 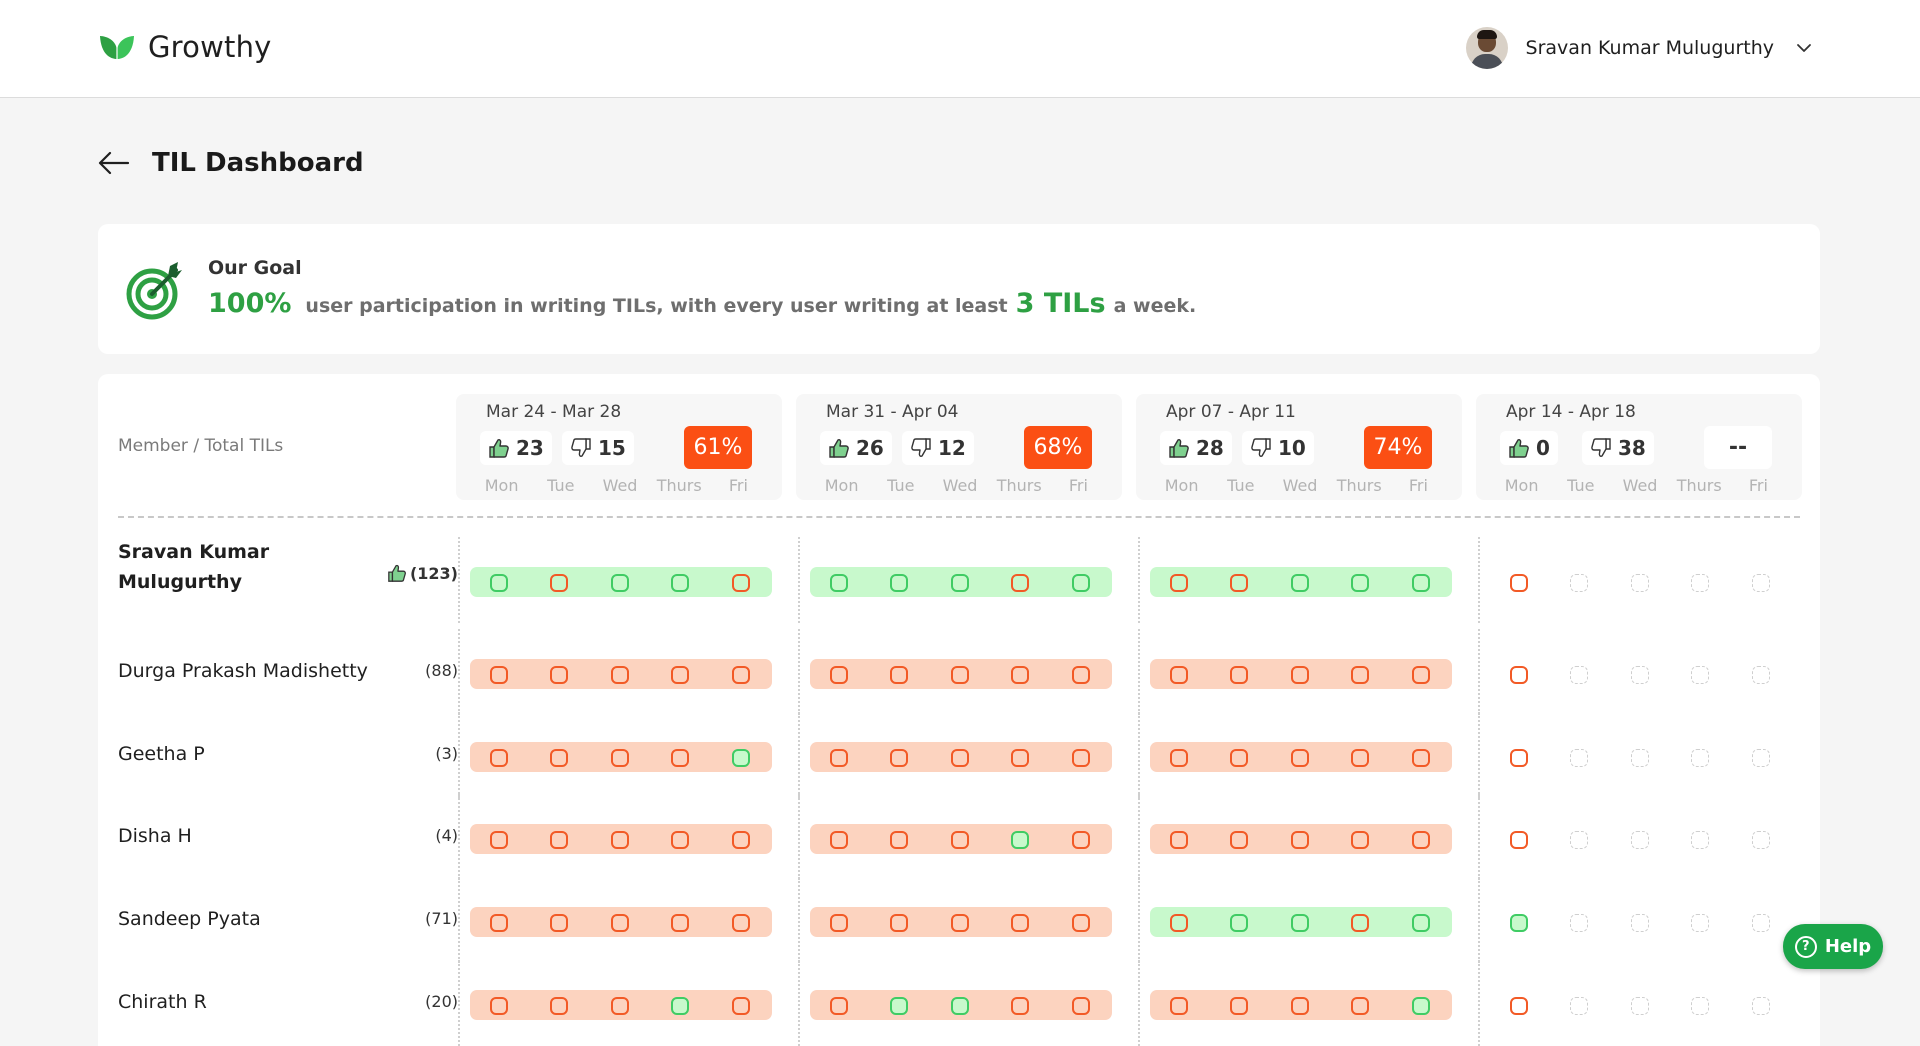 What do you see at coordinates (1638, 48) in the screenshot?
I see `user-menu: Sravan Kumar Mulugurthy` at bounding box center [1638, 48].